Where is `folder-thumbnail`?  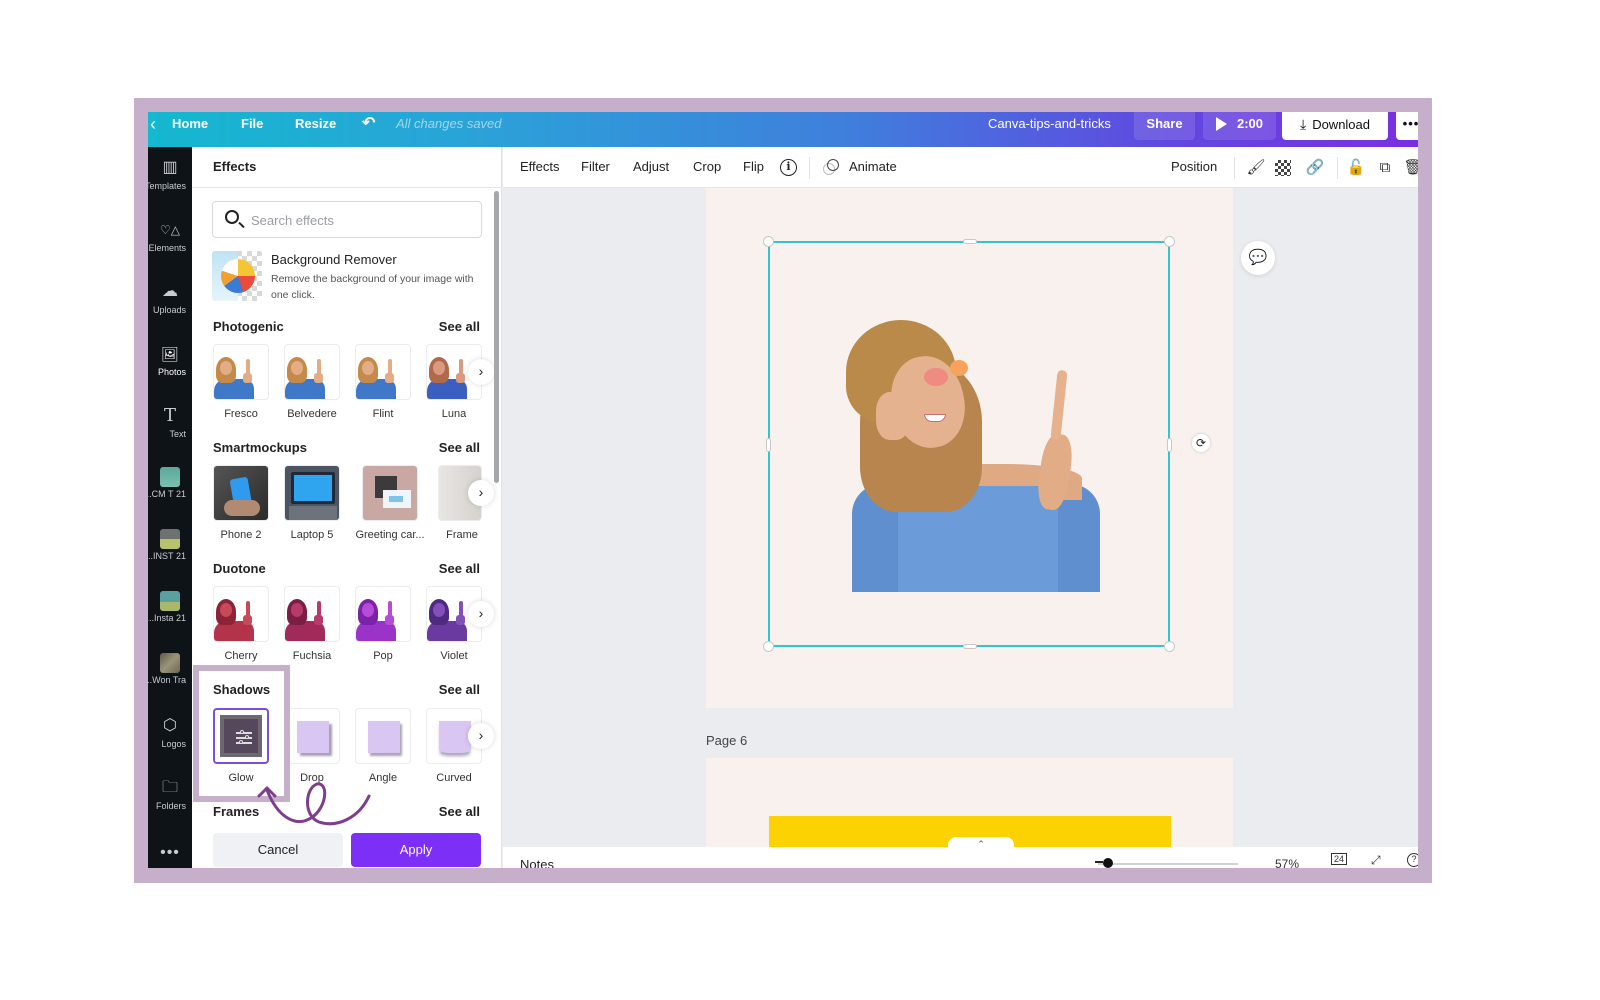
folder-thumbnail is located at coordinates (170, 601).